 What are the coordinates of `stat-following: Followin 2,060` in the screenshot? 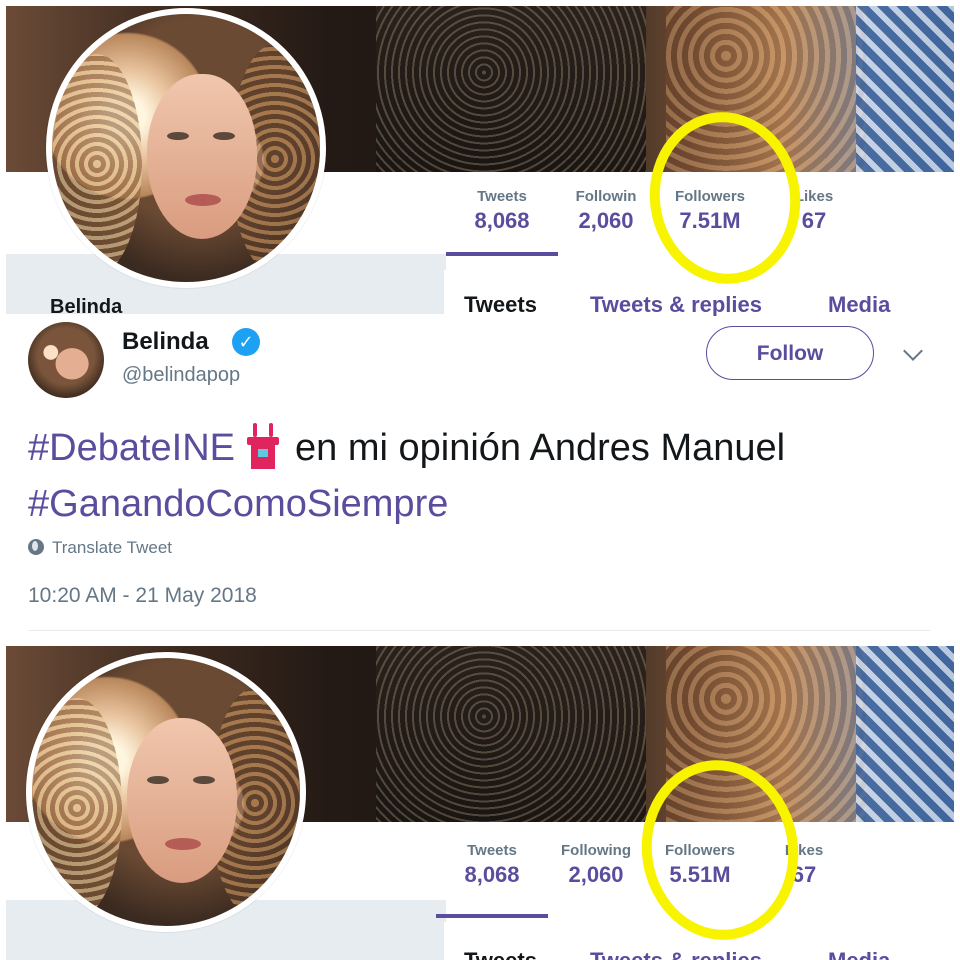 It's located at (606, 211).